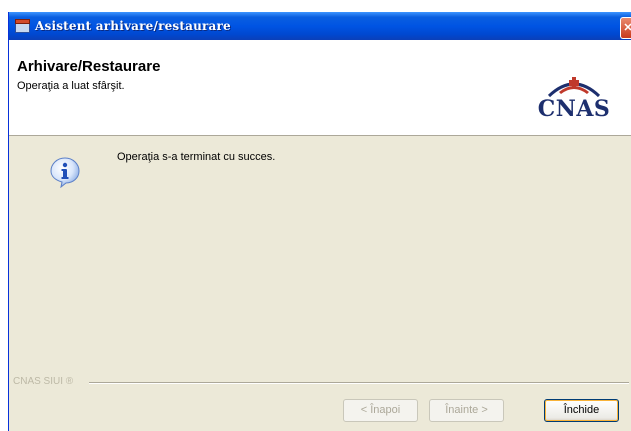 Image resolution: width=631 pixels, height=431 pixels. What do you see at coordinates (320, 26) in the screenshot?
I see `title-bar: Asistent arhivare/restaurare ✕` at bounding box center [320, 26].